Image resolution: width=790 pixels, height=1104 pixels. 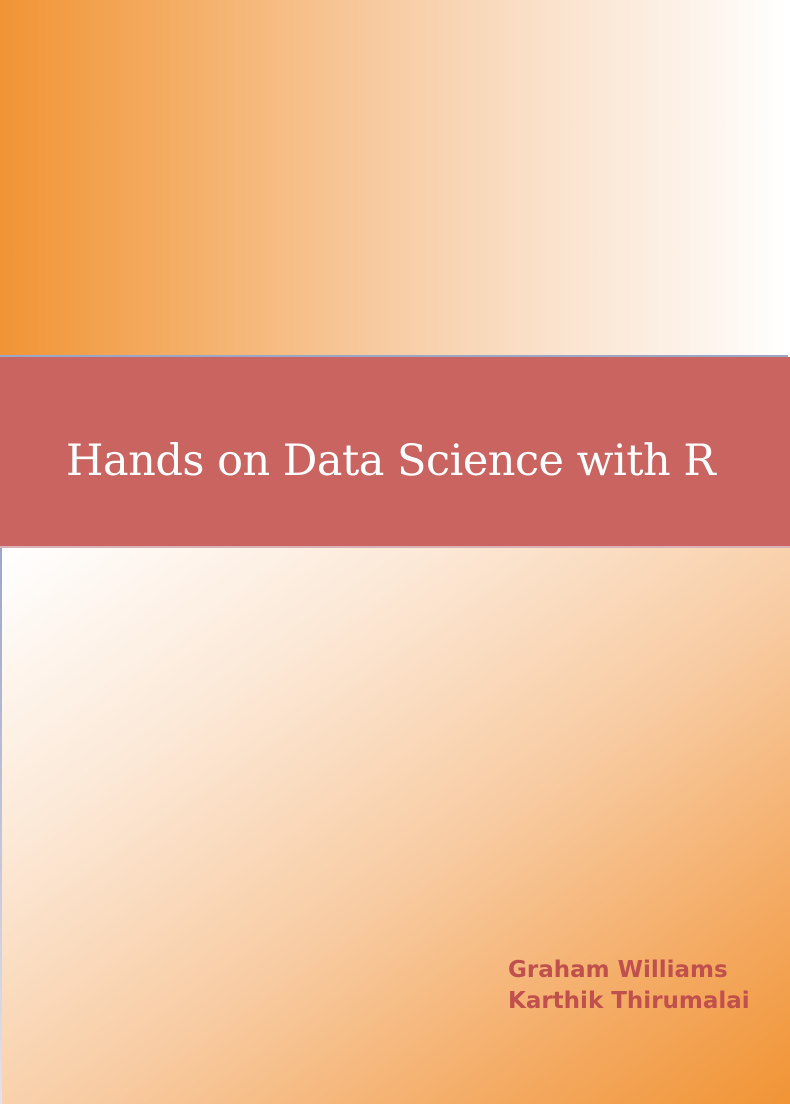 What do you see at coordinates (629, 1001) in the screenshot?
I see `author-name: Karthik Thirumalai` at bounding box center [629, 1001].